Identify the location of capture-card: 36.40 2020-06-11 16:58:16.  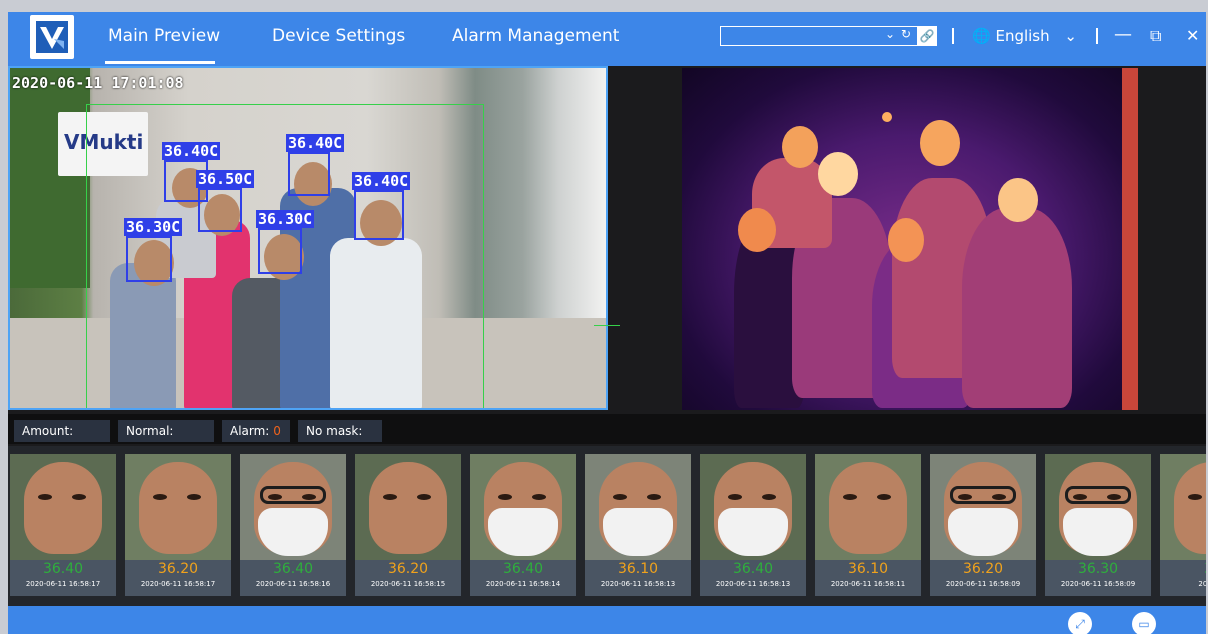
(293, 525).